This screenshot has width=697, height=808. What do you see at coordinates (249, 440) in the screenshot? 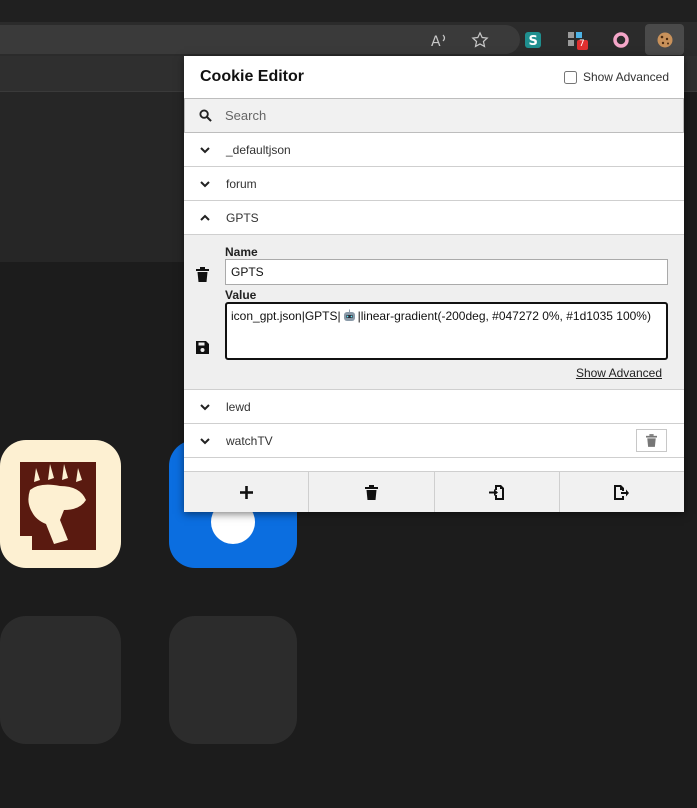
I see `cookie-name: watchTV` at bounding box center [249, 440].